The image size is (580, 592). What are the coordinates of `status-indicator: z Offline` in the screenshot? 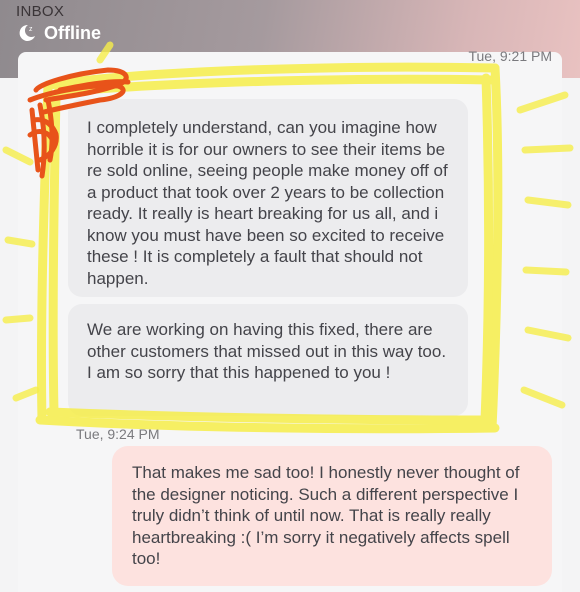 It's located at (58, 33).